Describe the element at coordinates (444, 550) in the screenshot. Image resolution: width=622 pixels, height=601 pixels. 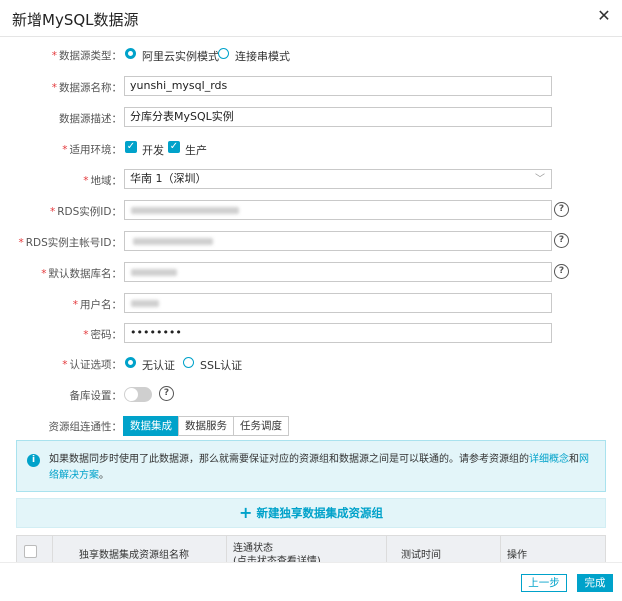
I see `column-test-time: 测试时间` at that location.